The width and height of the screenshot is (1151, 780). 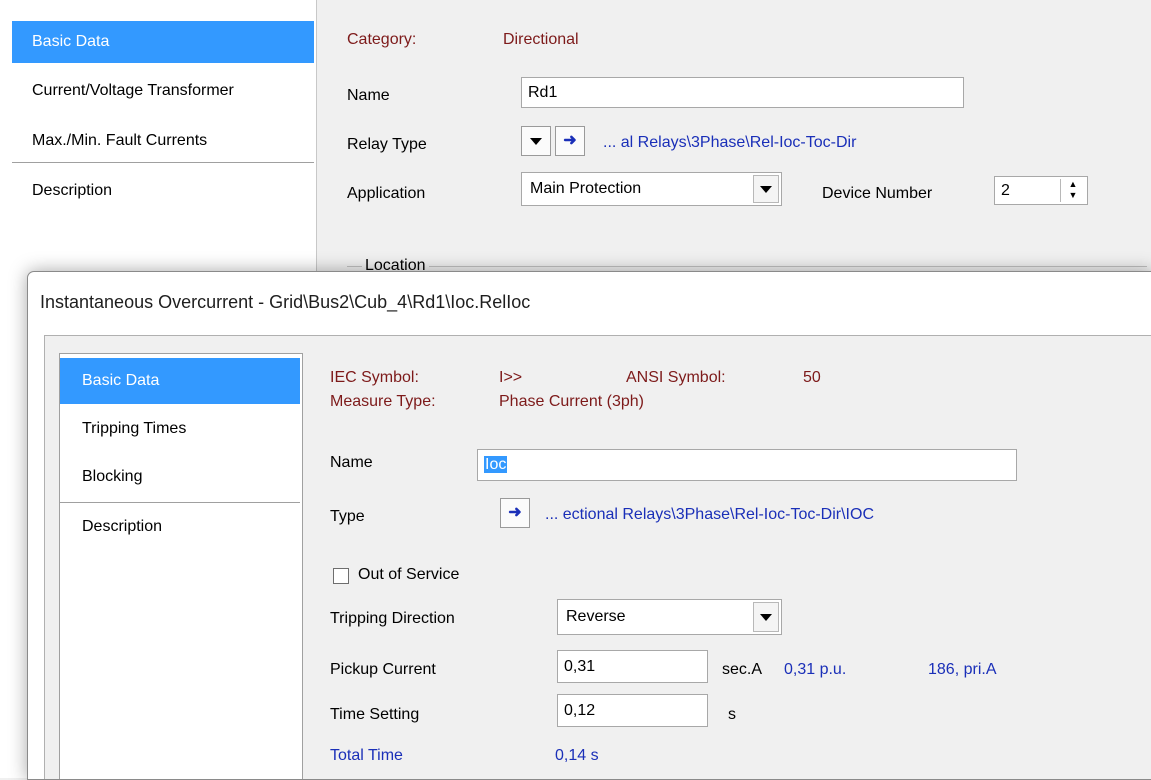 What do you see at coordinates (747, 465) in the screenshot?
I see `dialog-name-field: Ioc` at bounding box center [747, 465].